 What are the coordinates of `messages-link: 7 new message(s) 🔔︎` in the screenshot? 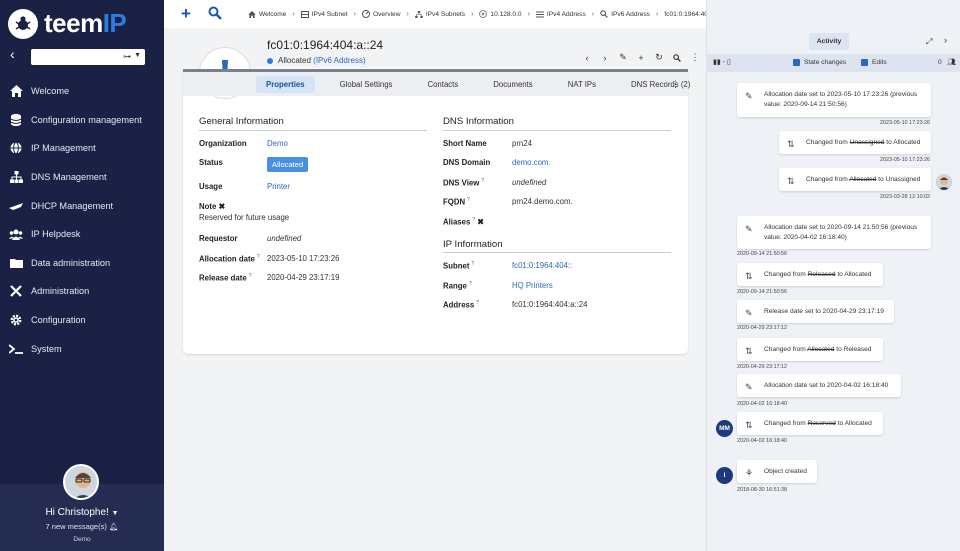 It's located at (82, 526).